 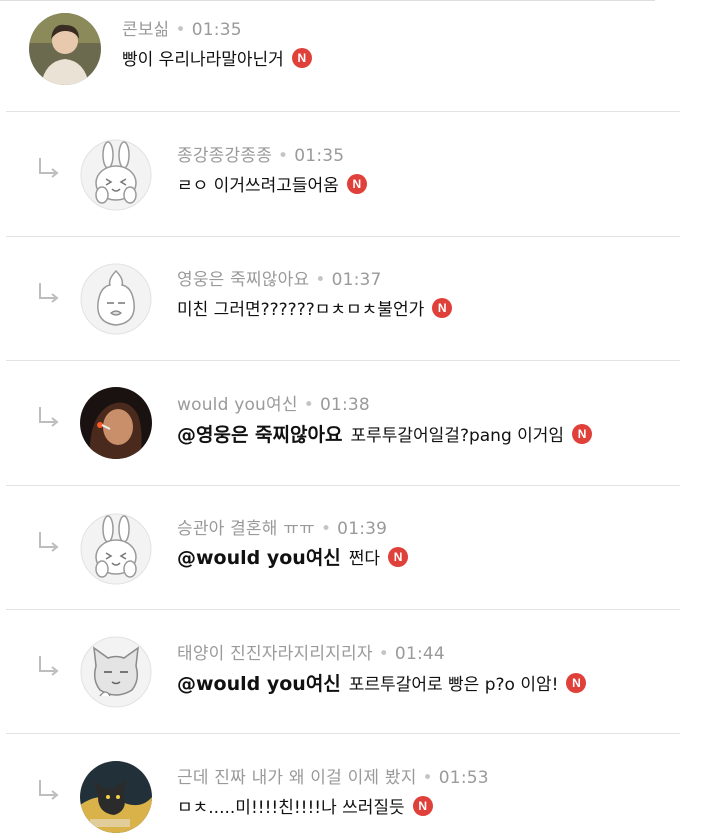 I want to click on mention-tag: @영웅은 죽찌않아요, so click(x=259, y=433).